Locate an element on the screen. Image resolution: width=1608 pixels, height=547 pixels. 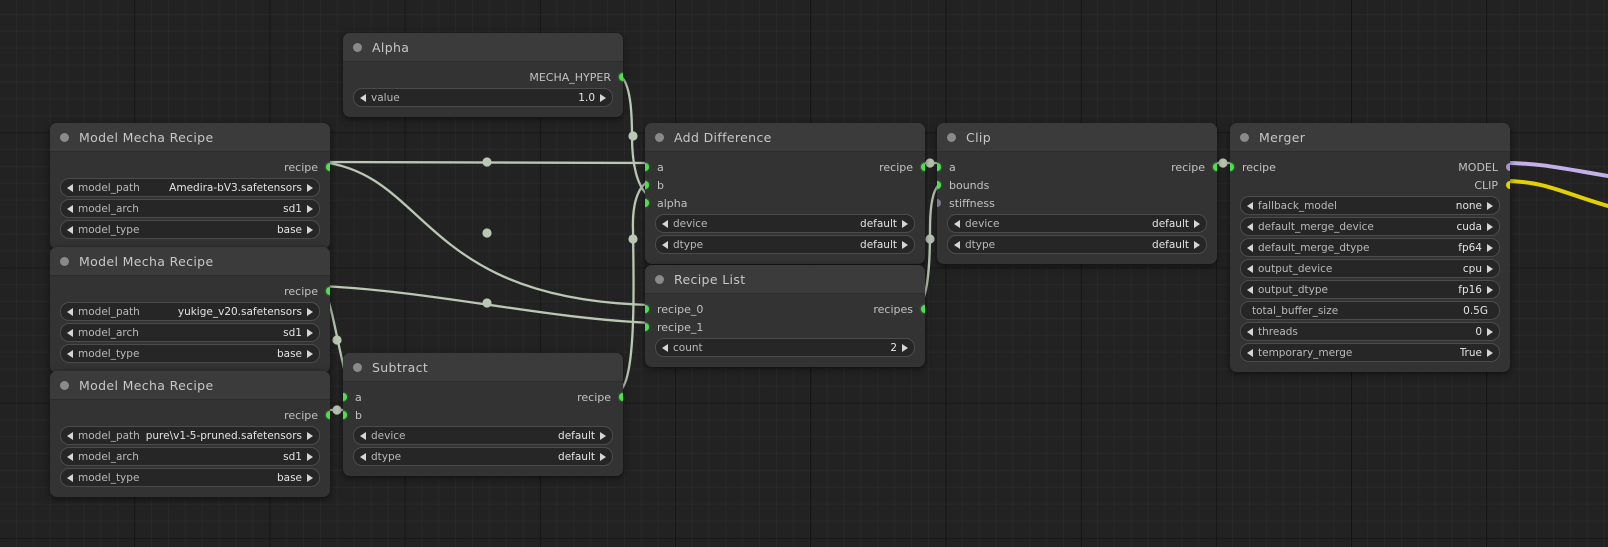
input-port-row-recipe-1: recipe_1 is located at coordinates (785, 327).